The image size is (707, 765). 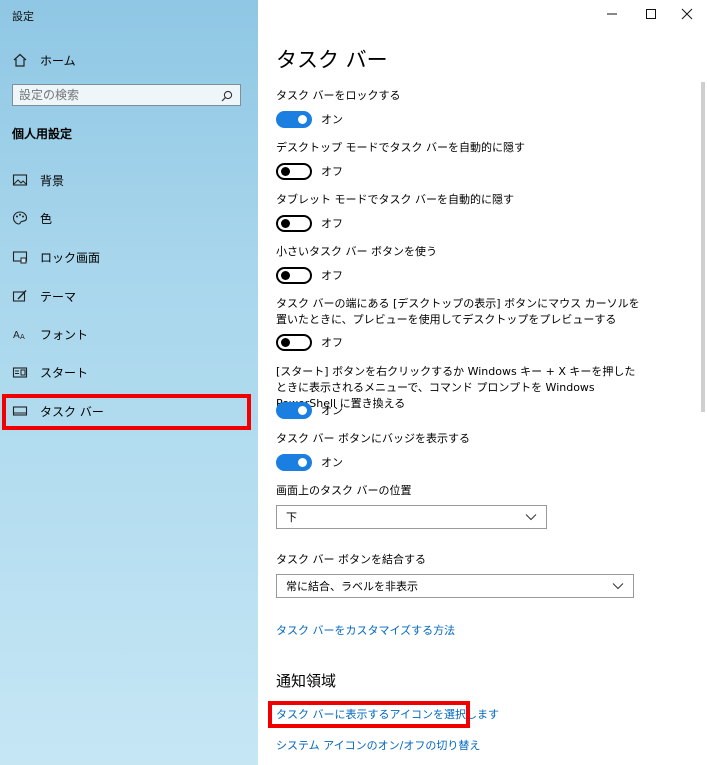 What do you see at coordinates (20, 60) in the screenshot?
I see `home-icon` at bounding box center [20, 60].